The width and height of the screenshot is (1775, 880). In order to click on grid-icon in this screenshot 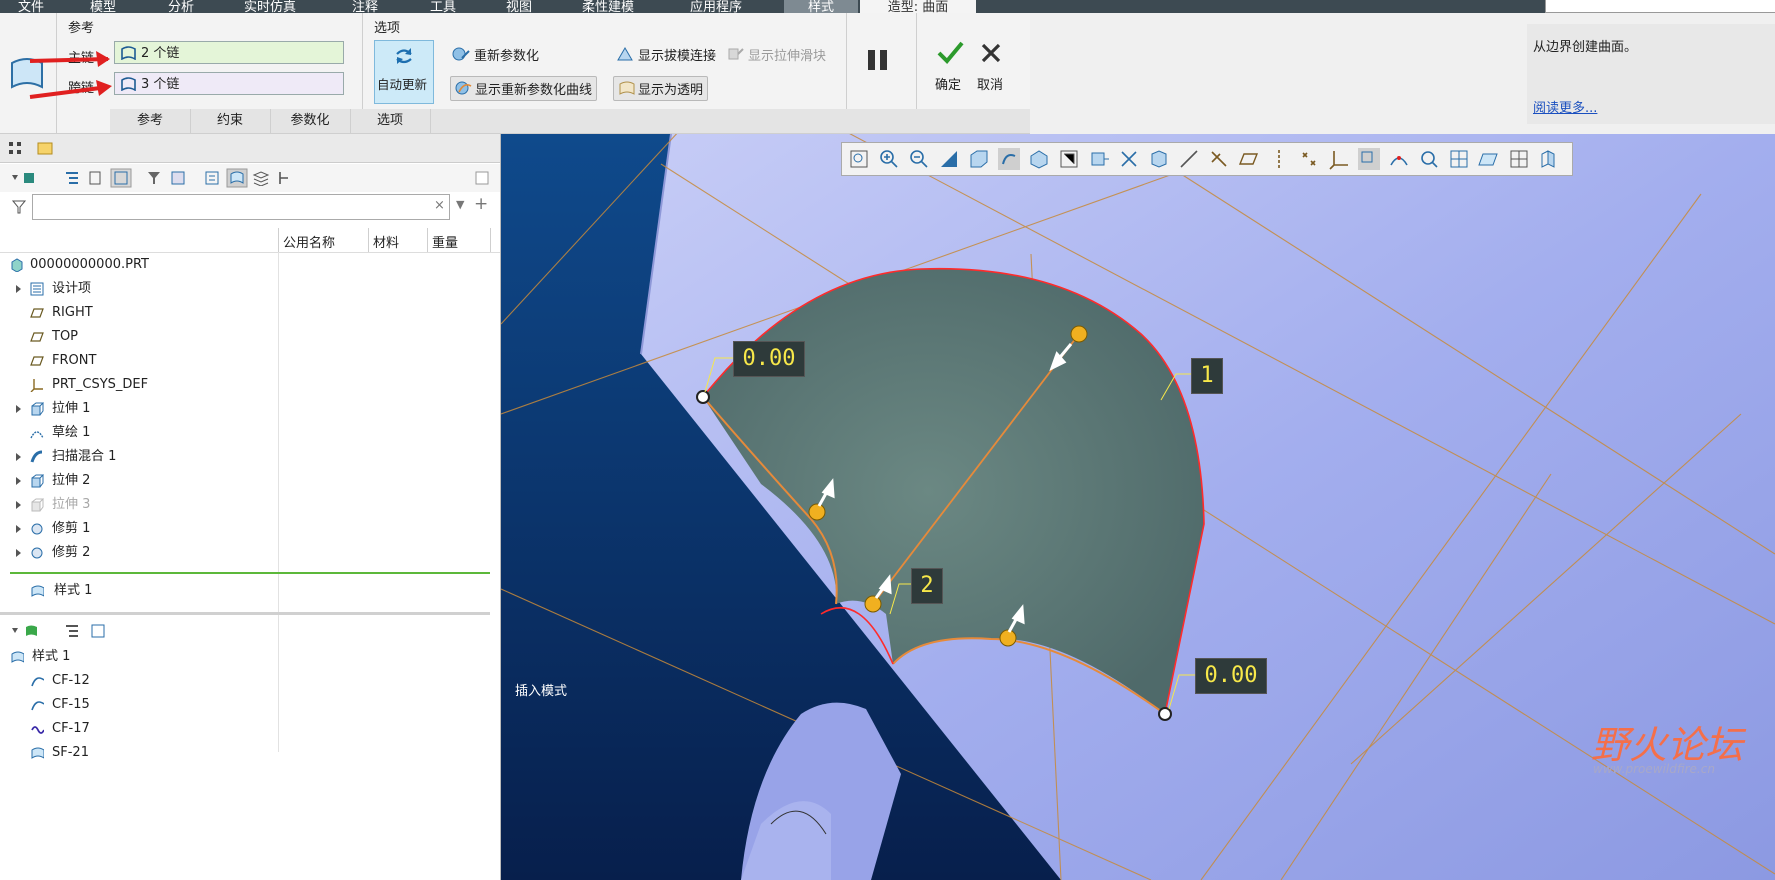, I will do `click(1459, 159)`.